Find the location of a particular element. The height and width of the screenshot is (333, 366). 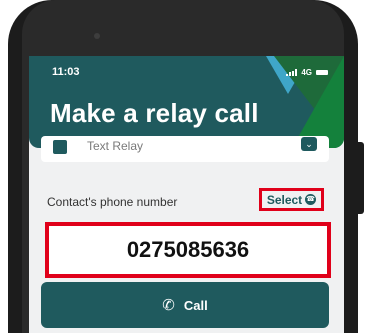

relay-icon is located at coordinates (60, 147).